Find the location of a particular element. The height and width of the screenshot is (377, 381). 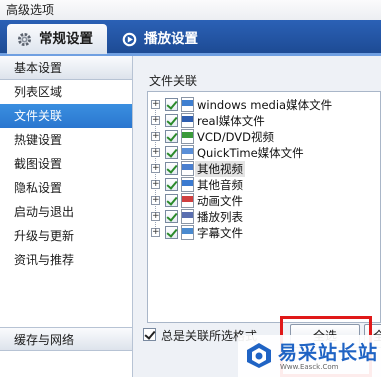

sidebar-item-news: 资讯与推荐 is located at coordinates (66, 260).